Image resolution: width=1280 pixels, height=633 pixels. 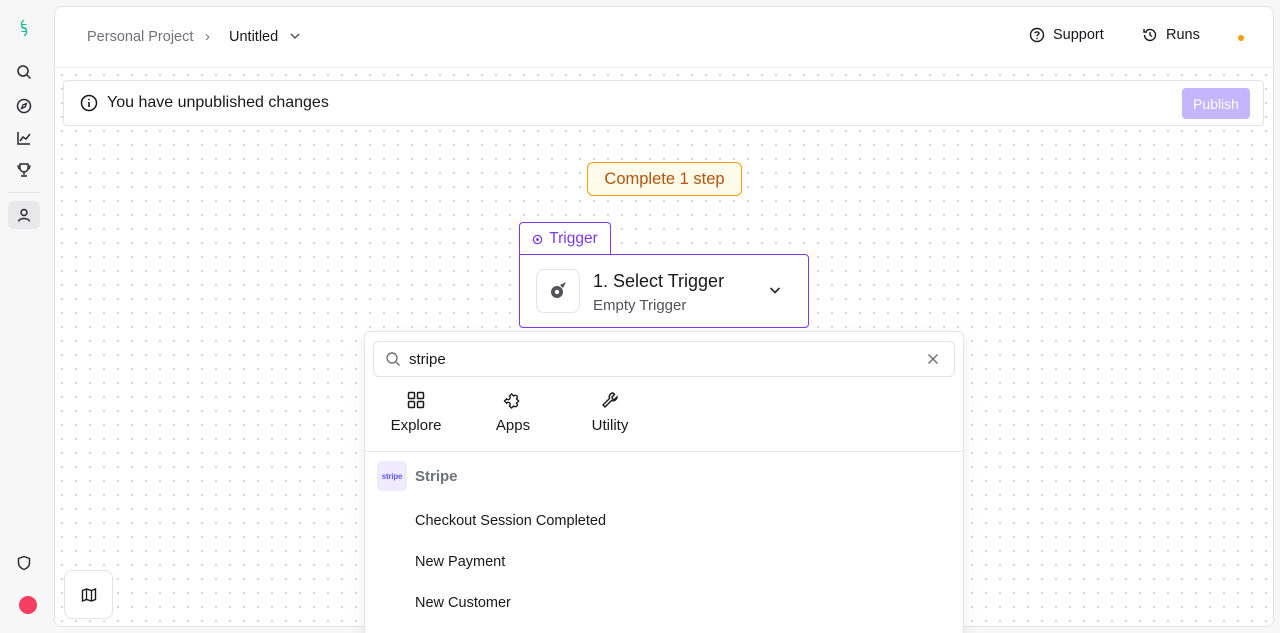 I want to click on left-rail, so click(x=24, y=316).